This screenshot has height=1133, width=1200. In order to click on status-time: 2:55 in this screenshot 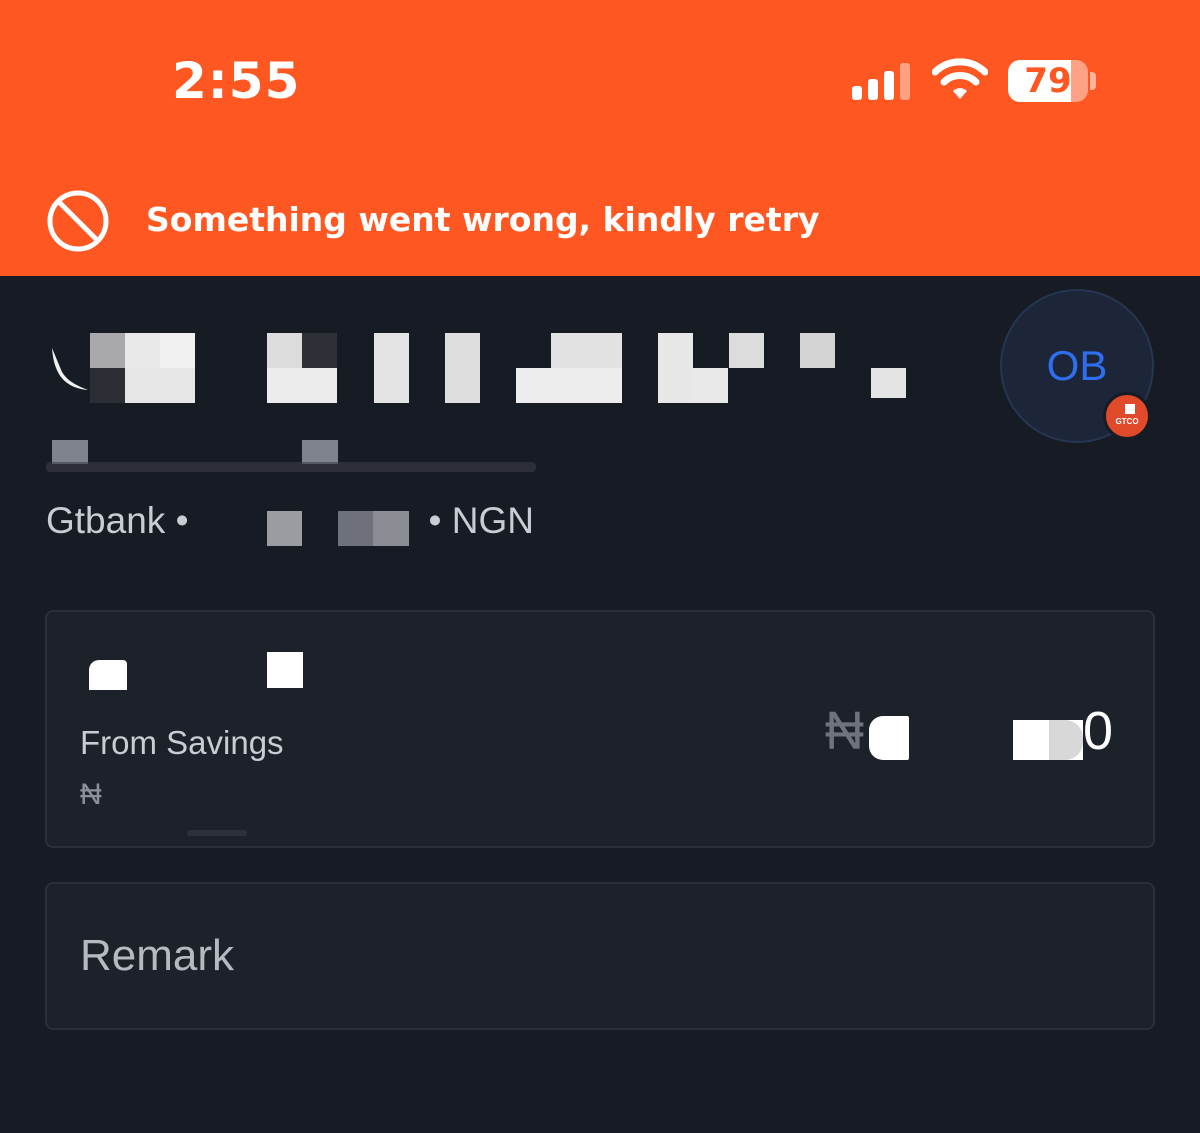, I will do `click(236, 81)`.